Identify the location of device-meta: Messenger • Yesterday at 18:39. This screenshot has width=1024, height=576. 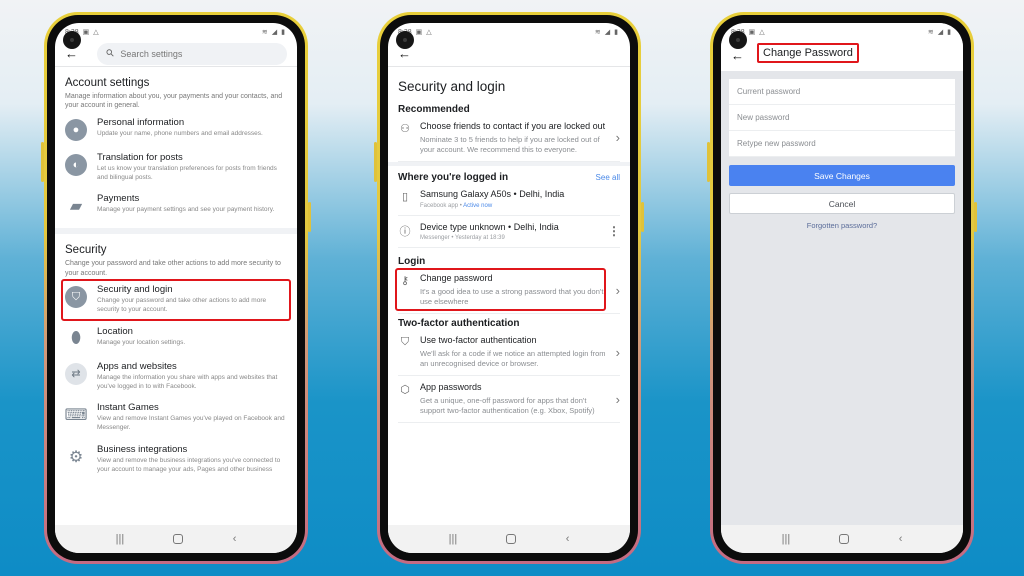
(462, 238).